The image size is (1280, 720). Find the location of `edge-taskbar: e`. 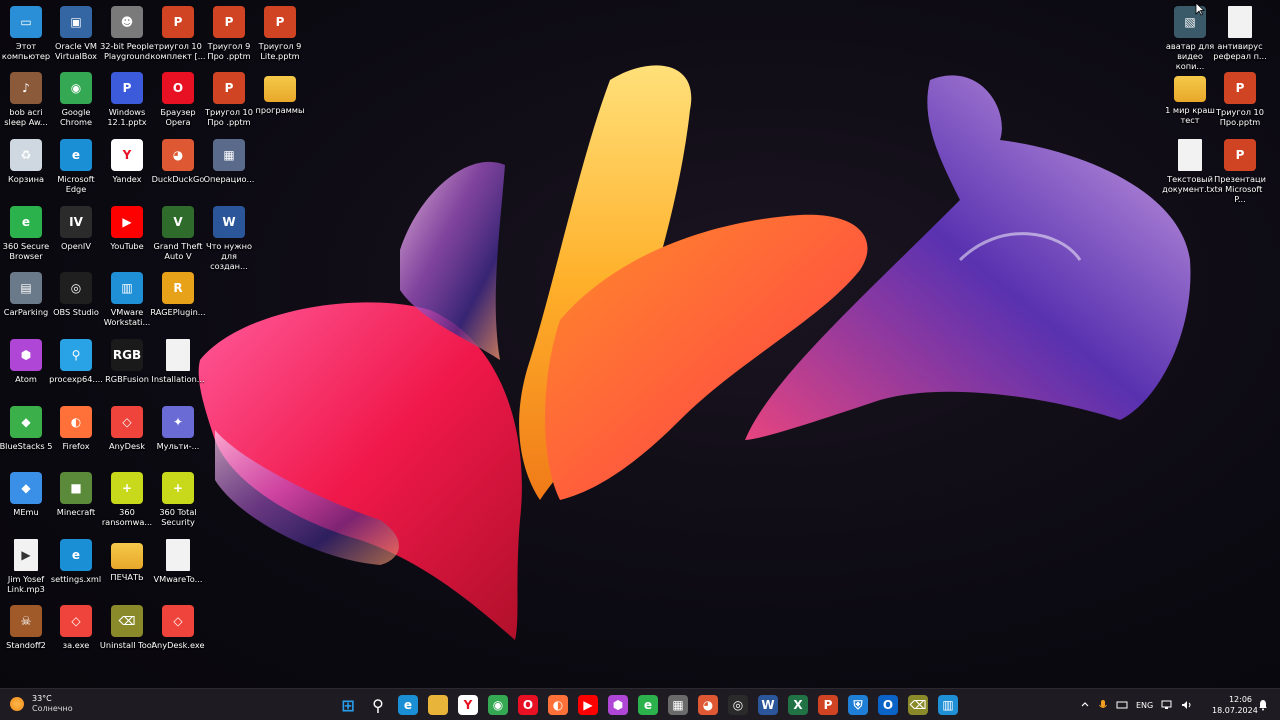

edge-taskbar: e is located at coordinates (408, 705).